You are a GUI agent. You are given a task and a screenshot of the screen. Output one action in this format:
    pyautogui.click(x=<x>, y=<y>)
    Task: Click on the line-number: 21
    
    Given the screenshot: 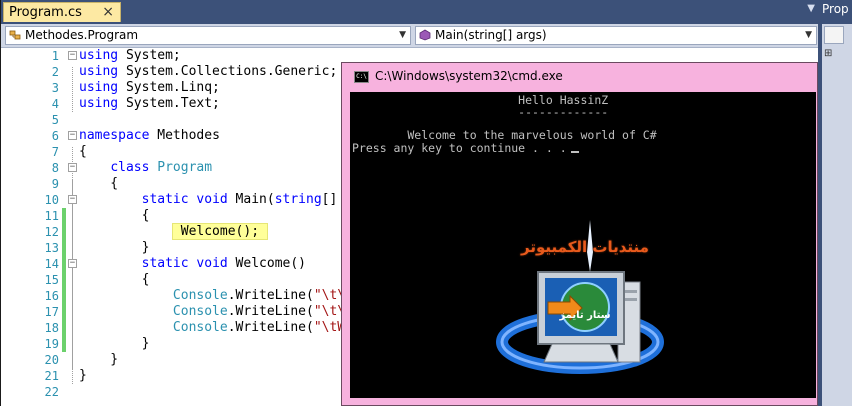 What is the action you would take?
    pyautogui.click(x=51, y=376)
    